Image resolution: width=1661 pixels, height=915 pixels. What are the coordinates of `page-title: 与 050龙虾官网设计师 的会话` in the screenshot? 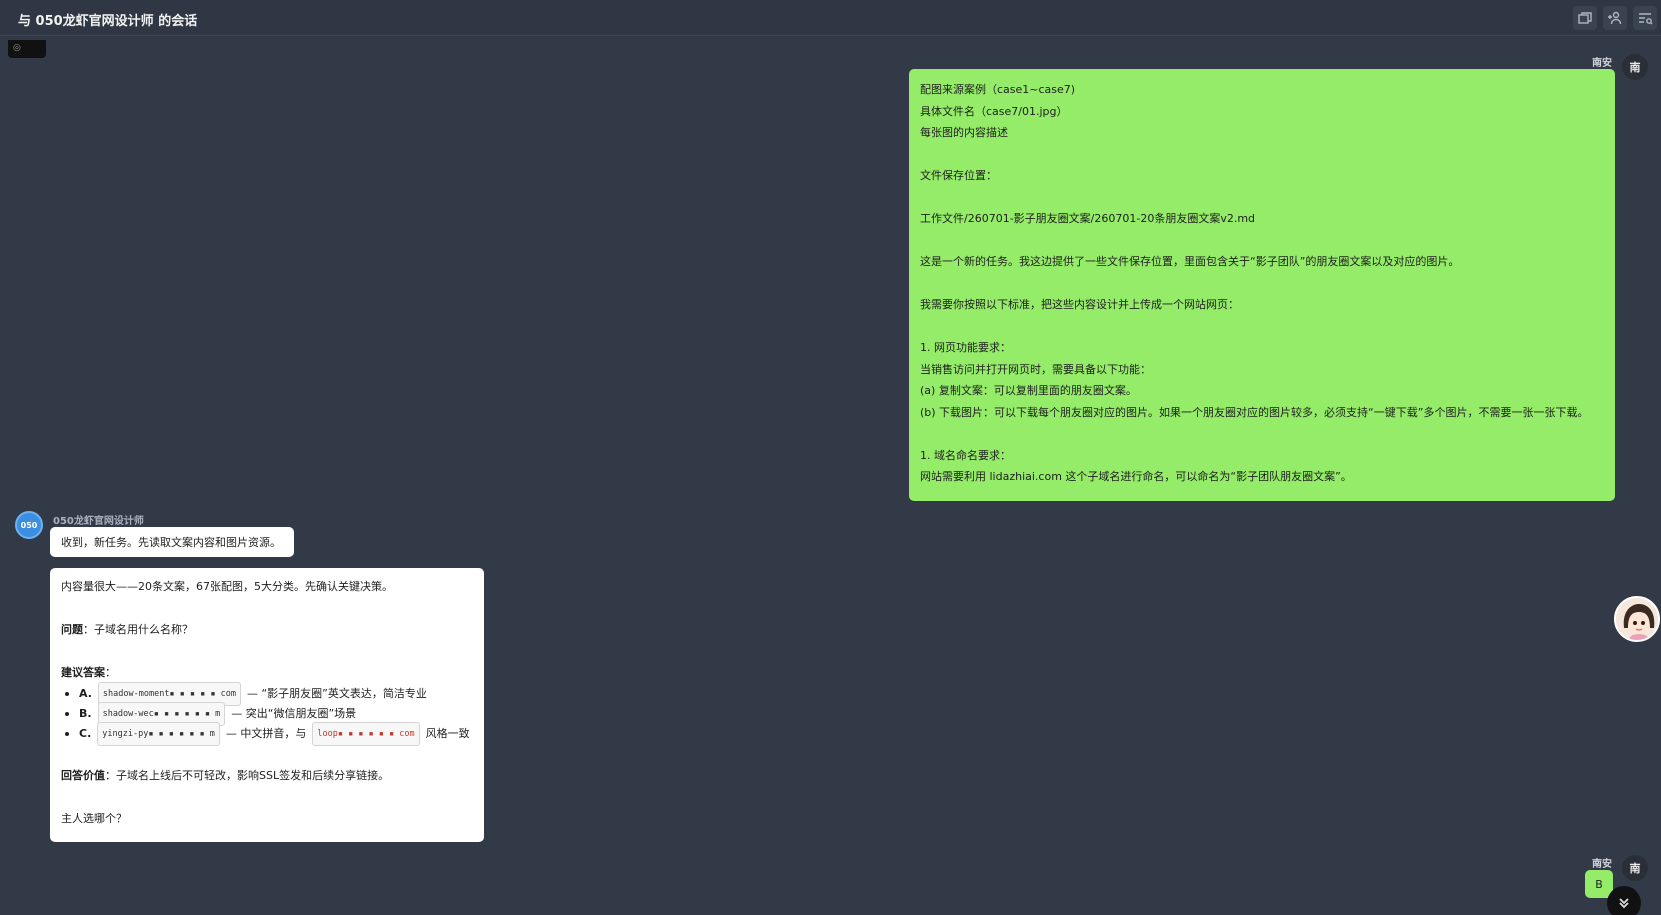 It's located at (108, 21).